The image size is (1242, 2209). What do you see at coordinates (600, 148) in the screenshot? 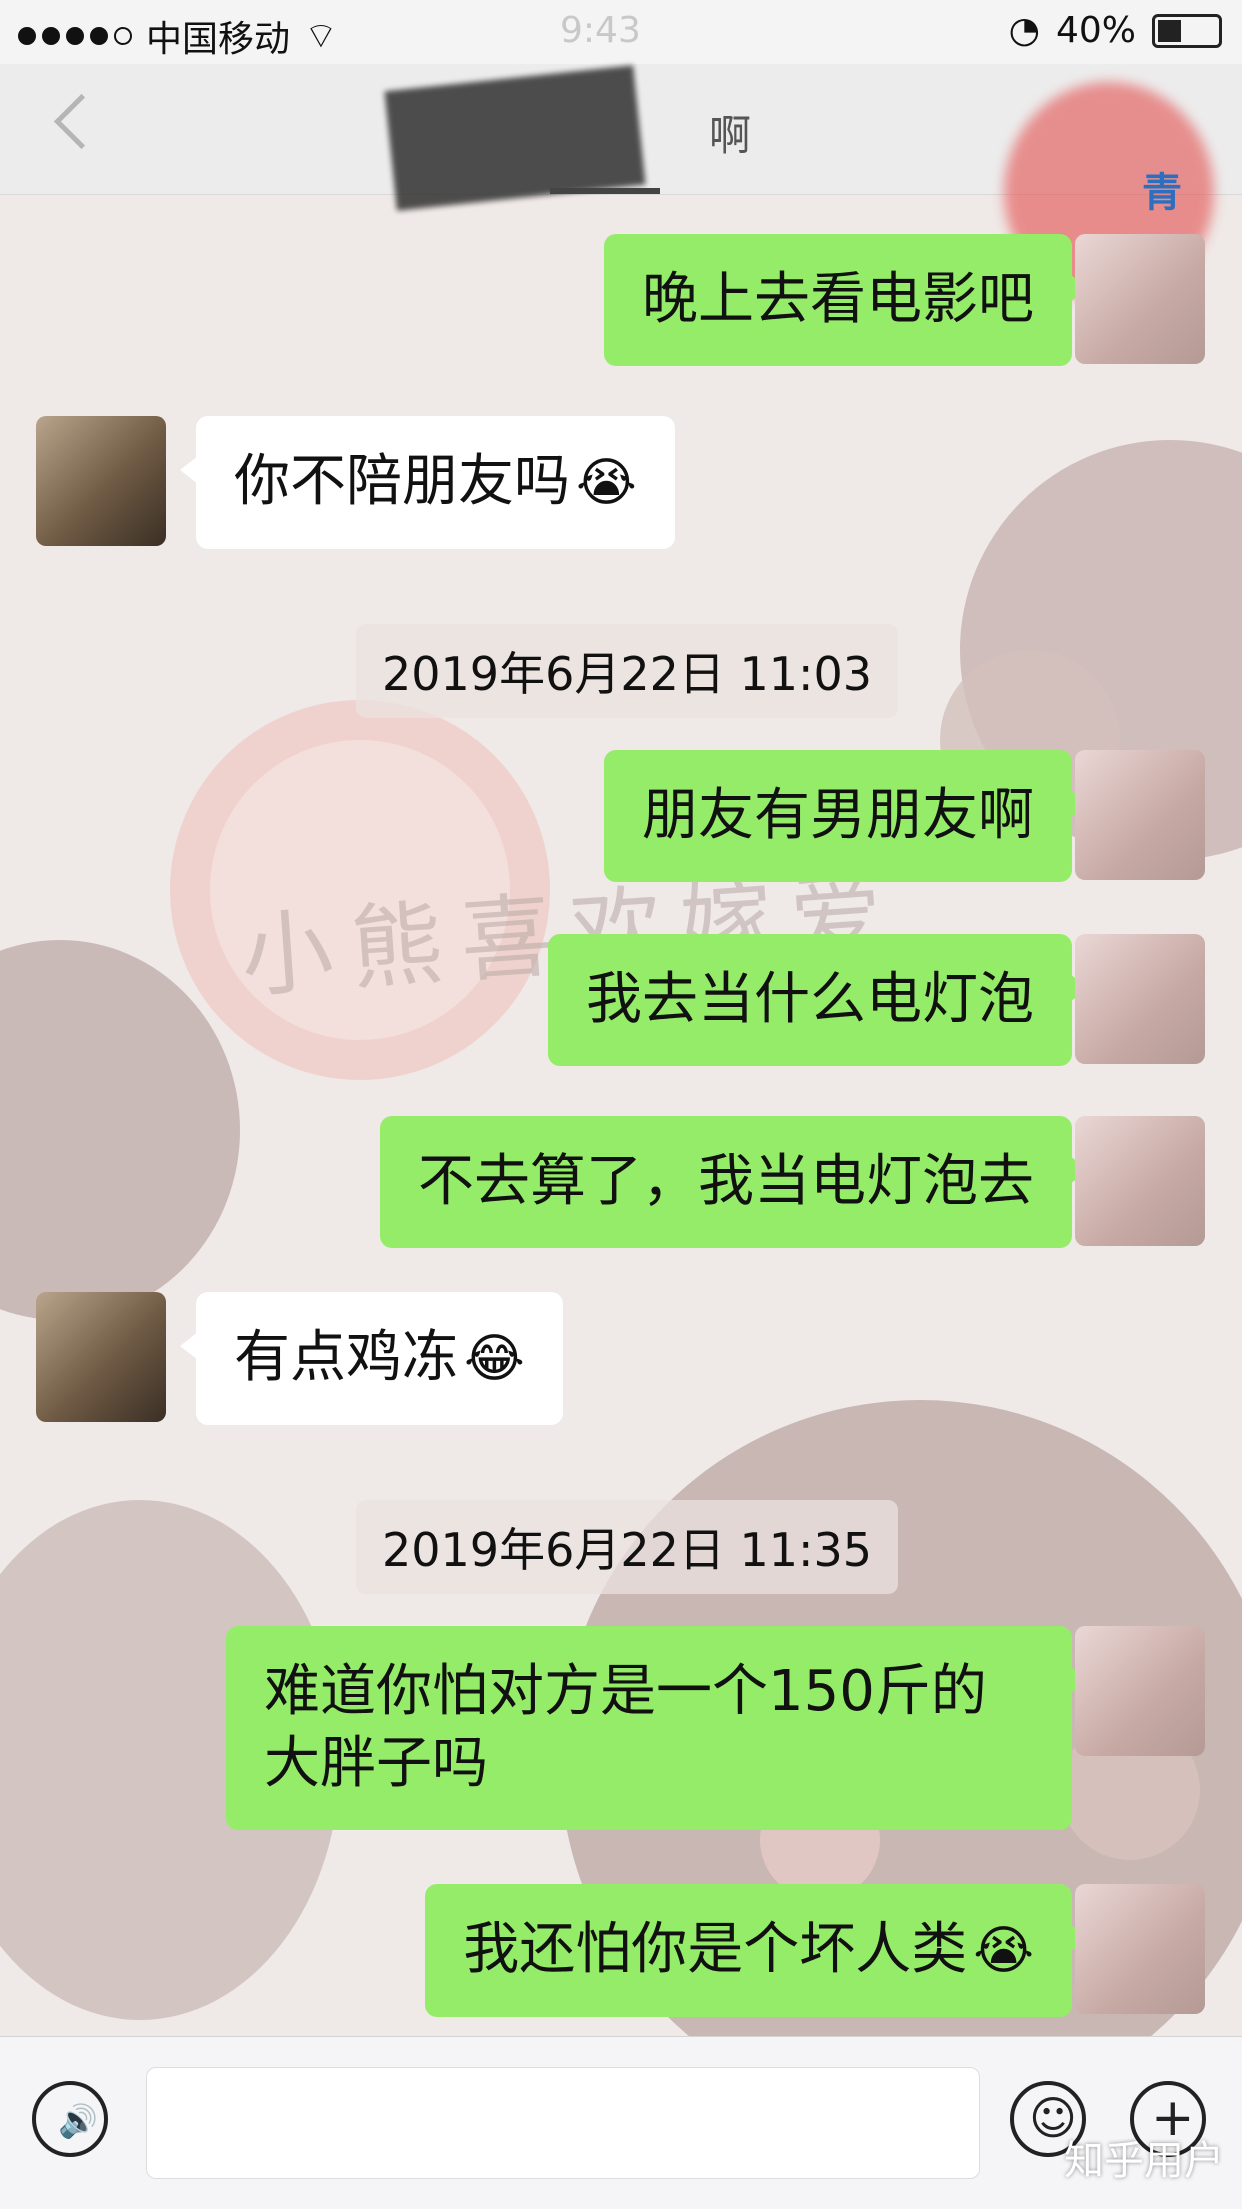
I see `chat-title: 啊` at bounding box center [600, 148].